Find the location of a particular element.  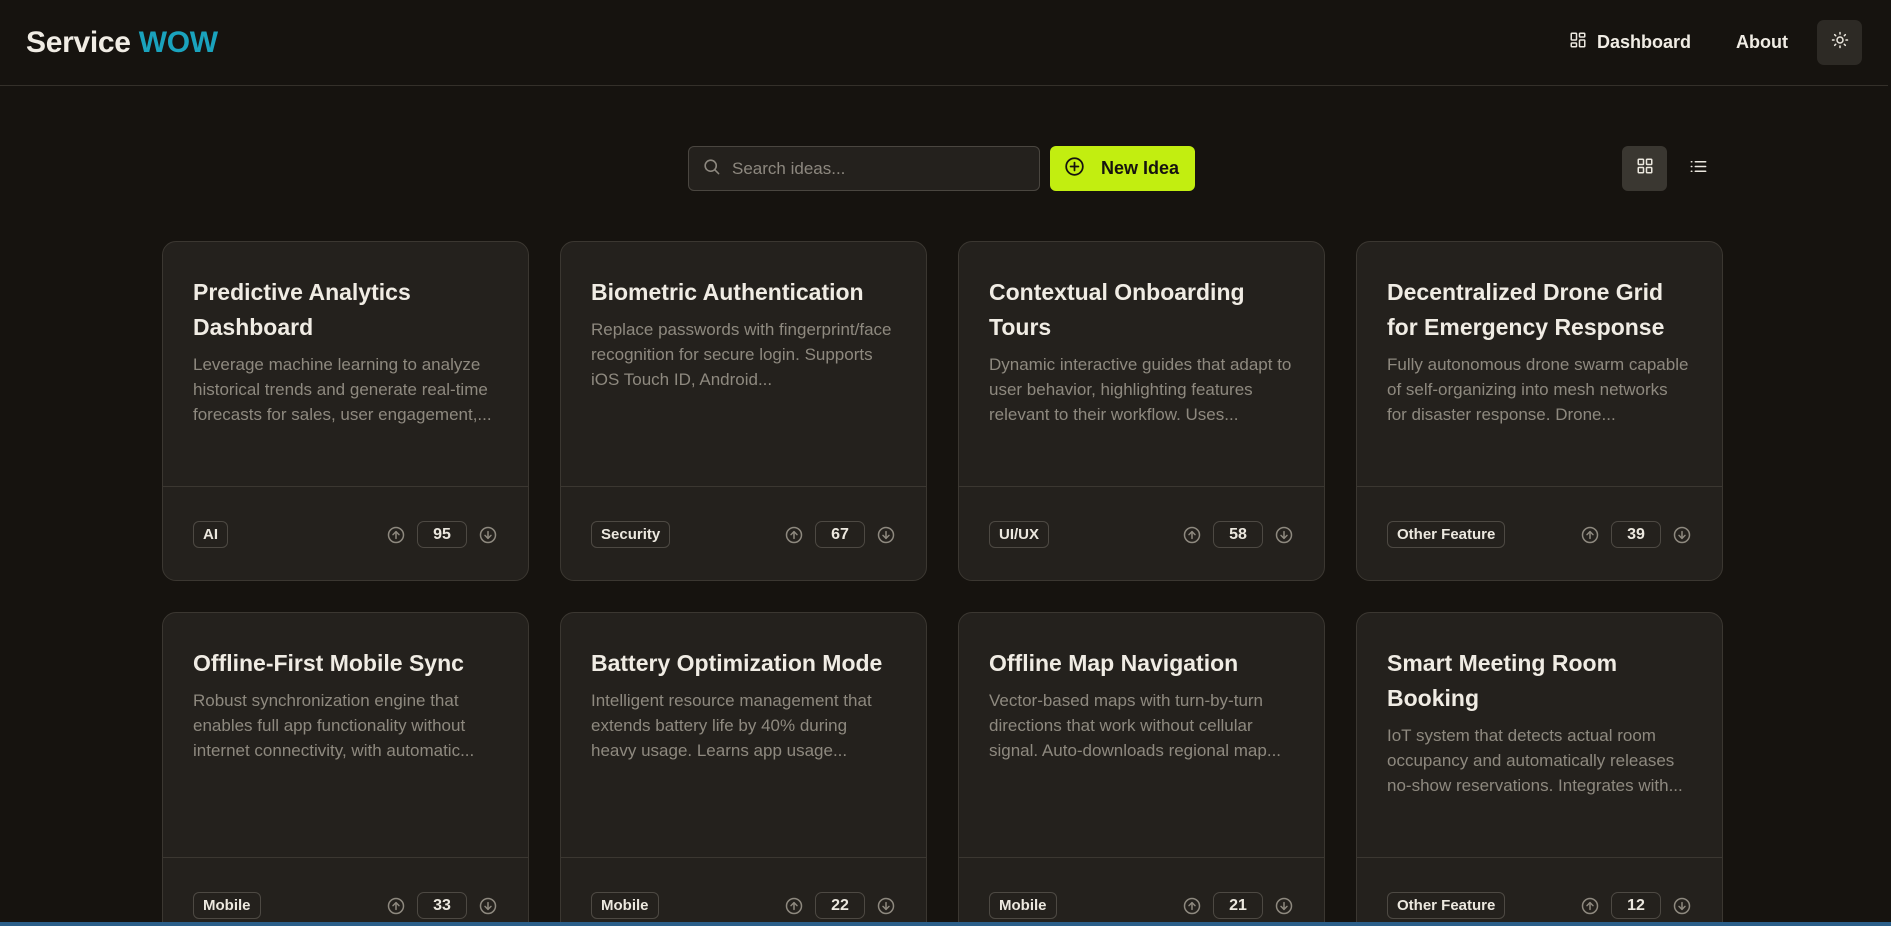

vote-count: 33 is located at coordinates (442, 905).